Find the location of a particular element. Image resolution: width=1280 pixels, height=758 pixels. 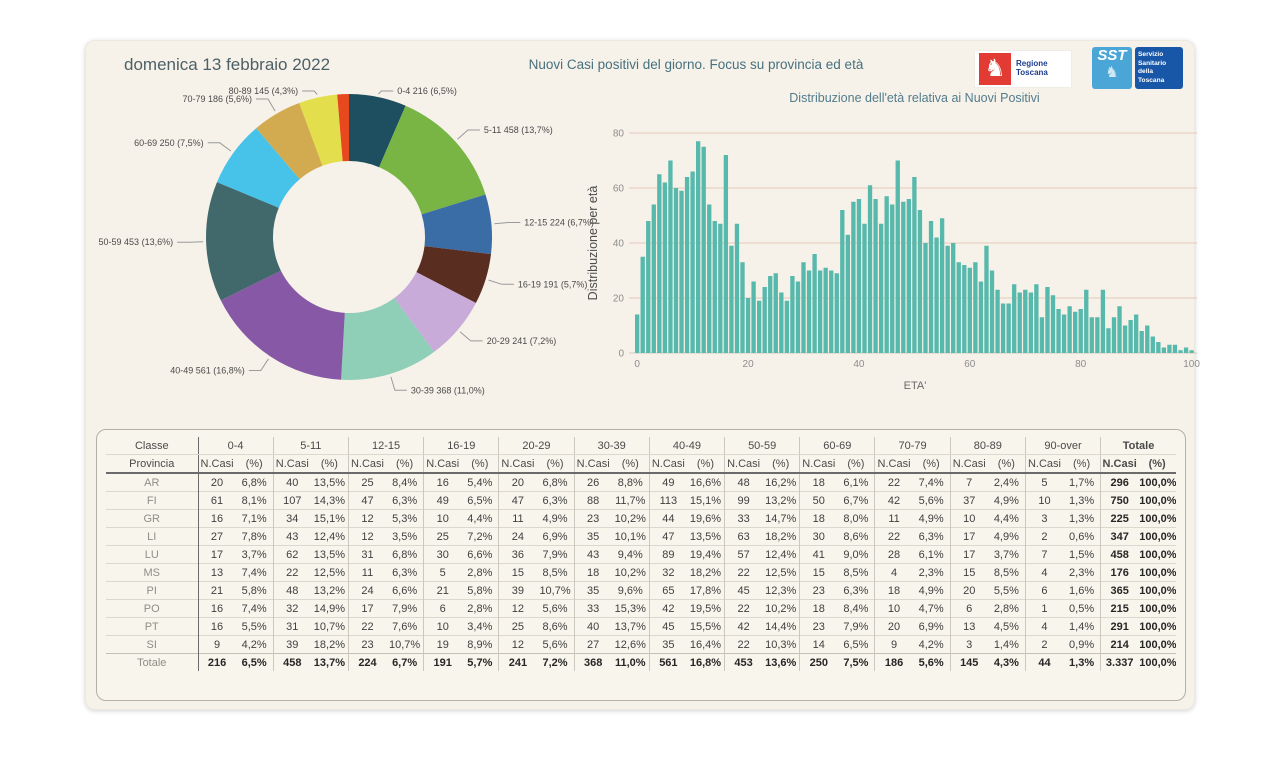

table-cell: 6,8% is located at coordinates (405, 554).